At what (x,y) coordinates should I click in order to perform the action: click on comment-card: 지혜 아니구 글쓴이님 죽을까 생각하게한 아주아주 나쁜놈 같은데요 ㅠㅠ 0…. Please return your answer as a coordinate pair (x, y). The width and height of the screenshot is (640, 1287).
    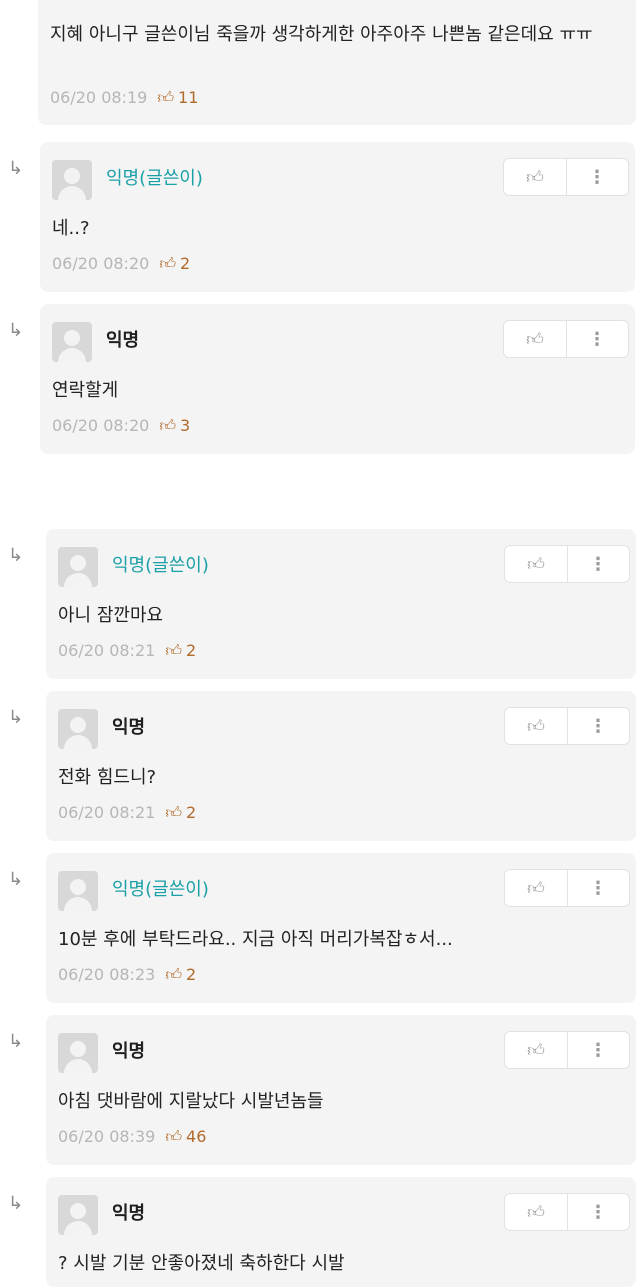
    Looking at the image, I should click on (337, 62).